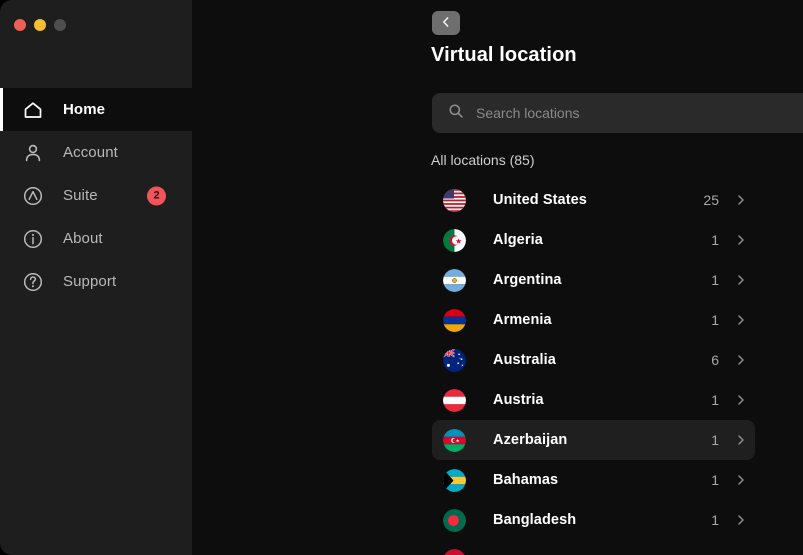 The image size is (803, 555). Describe the element at coordinates (593, 360) in the screenshot. I see `location-row: Australia 6` at that location.